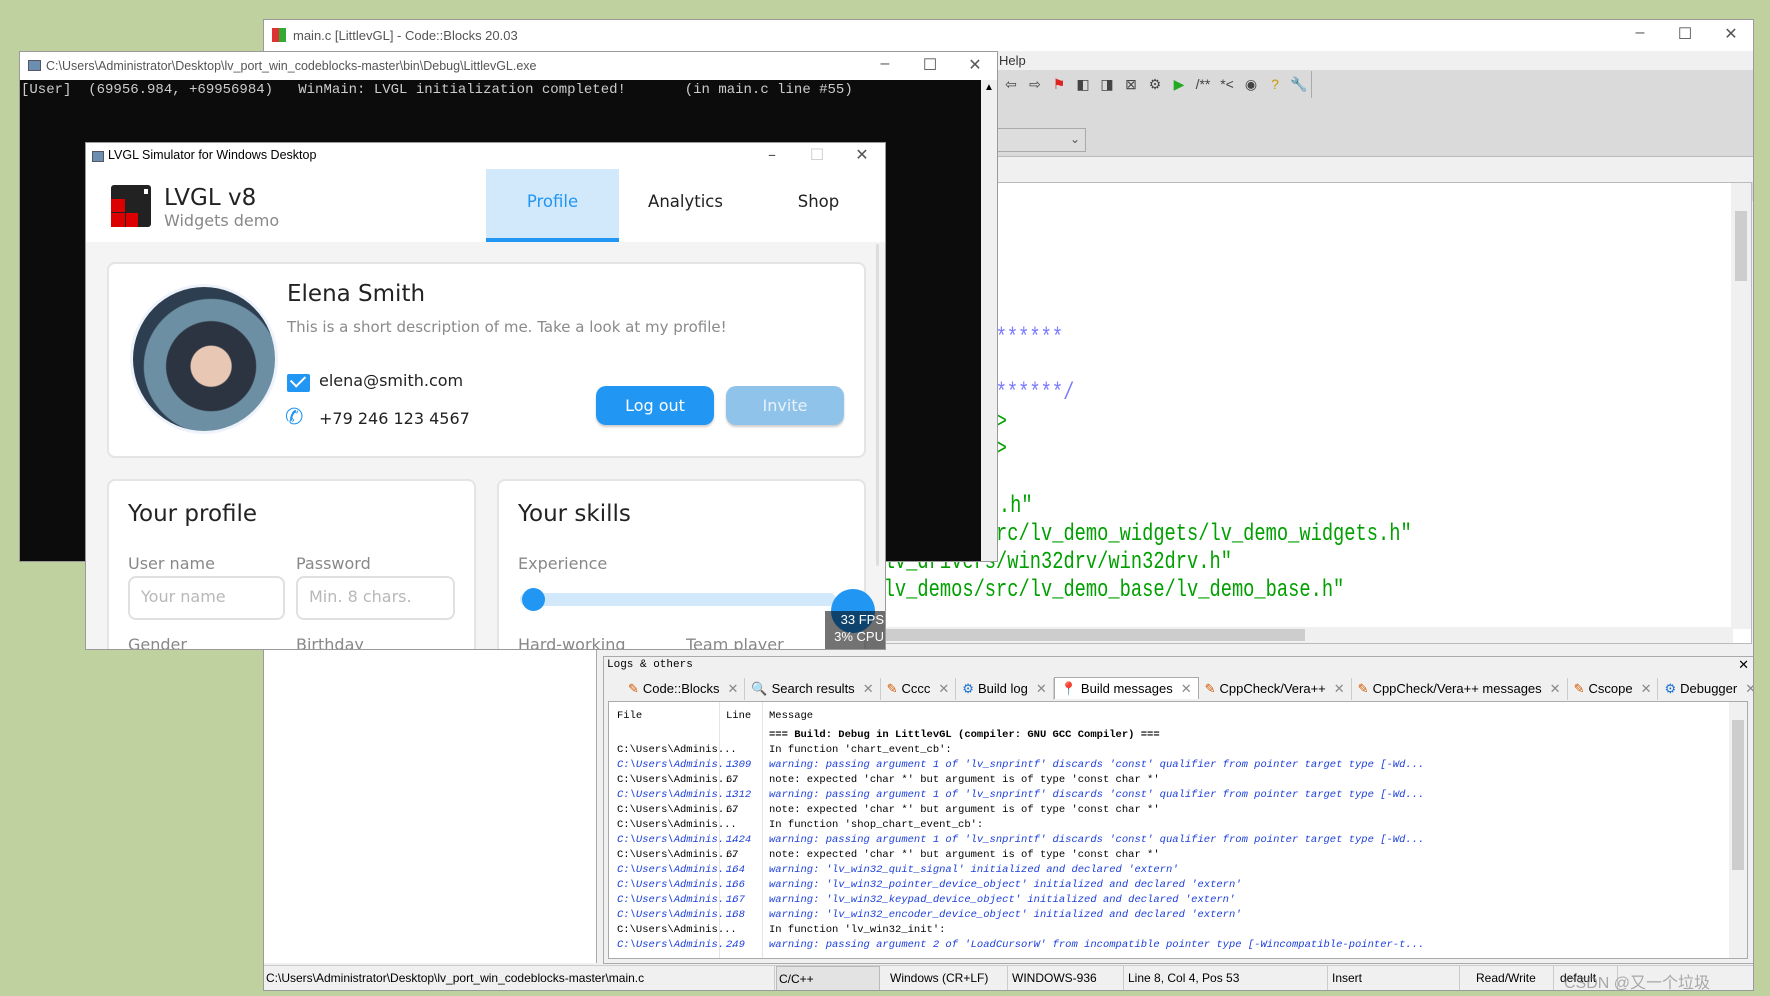  What do you see at coordinates (1251, 84) in the screenshot?
I see `doxywizard-icon: ◉` at bounding box center [1251, 84].